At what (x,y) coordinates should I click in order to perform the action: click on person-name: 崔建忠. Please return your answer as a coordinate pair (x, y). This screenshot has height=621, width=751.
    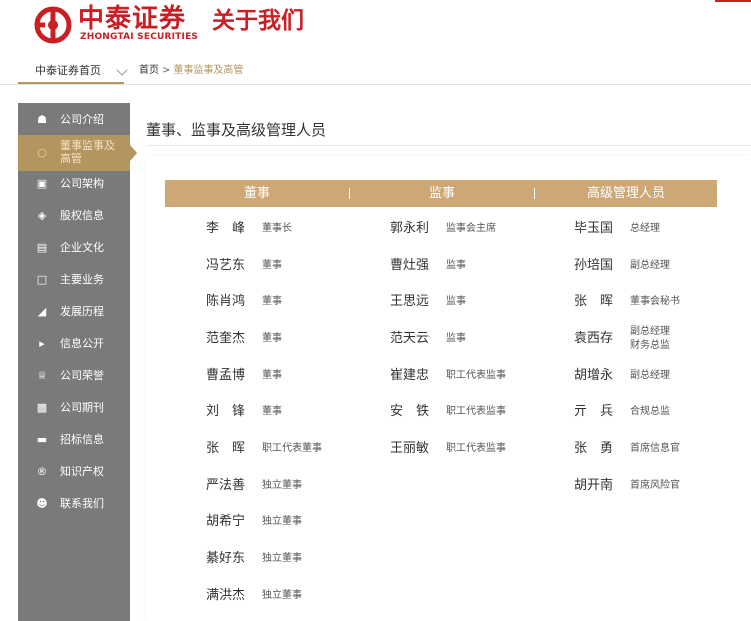
    Looking at the image, I should click on (410, 375).